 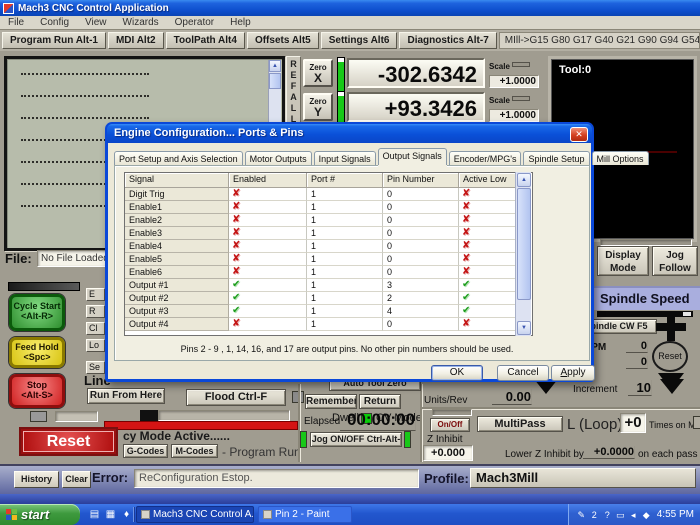 What do you see at coordinates (126, 514) in the screenshot?
I see `quicklaunch-shield-icon: ♦` at bounding box center [126, 514].